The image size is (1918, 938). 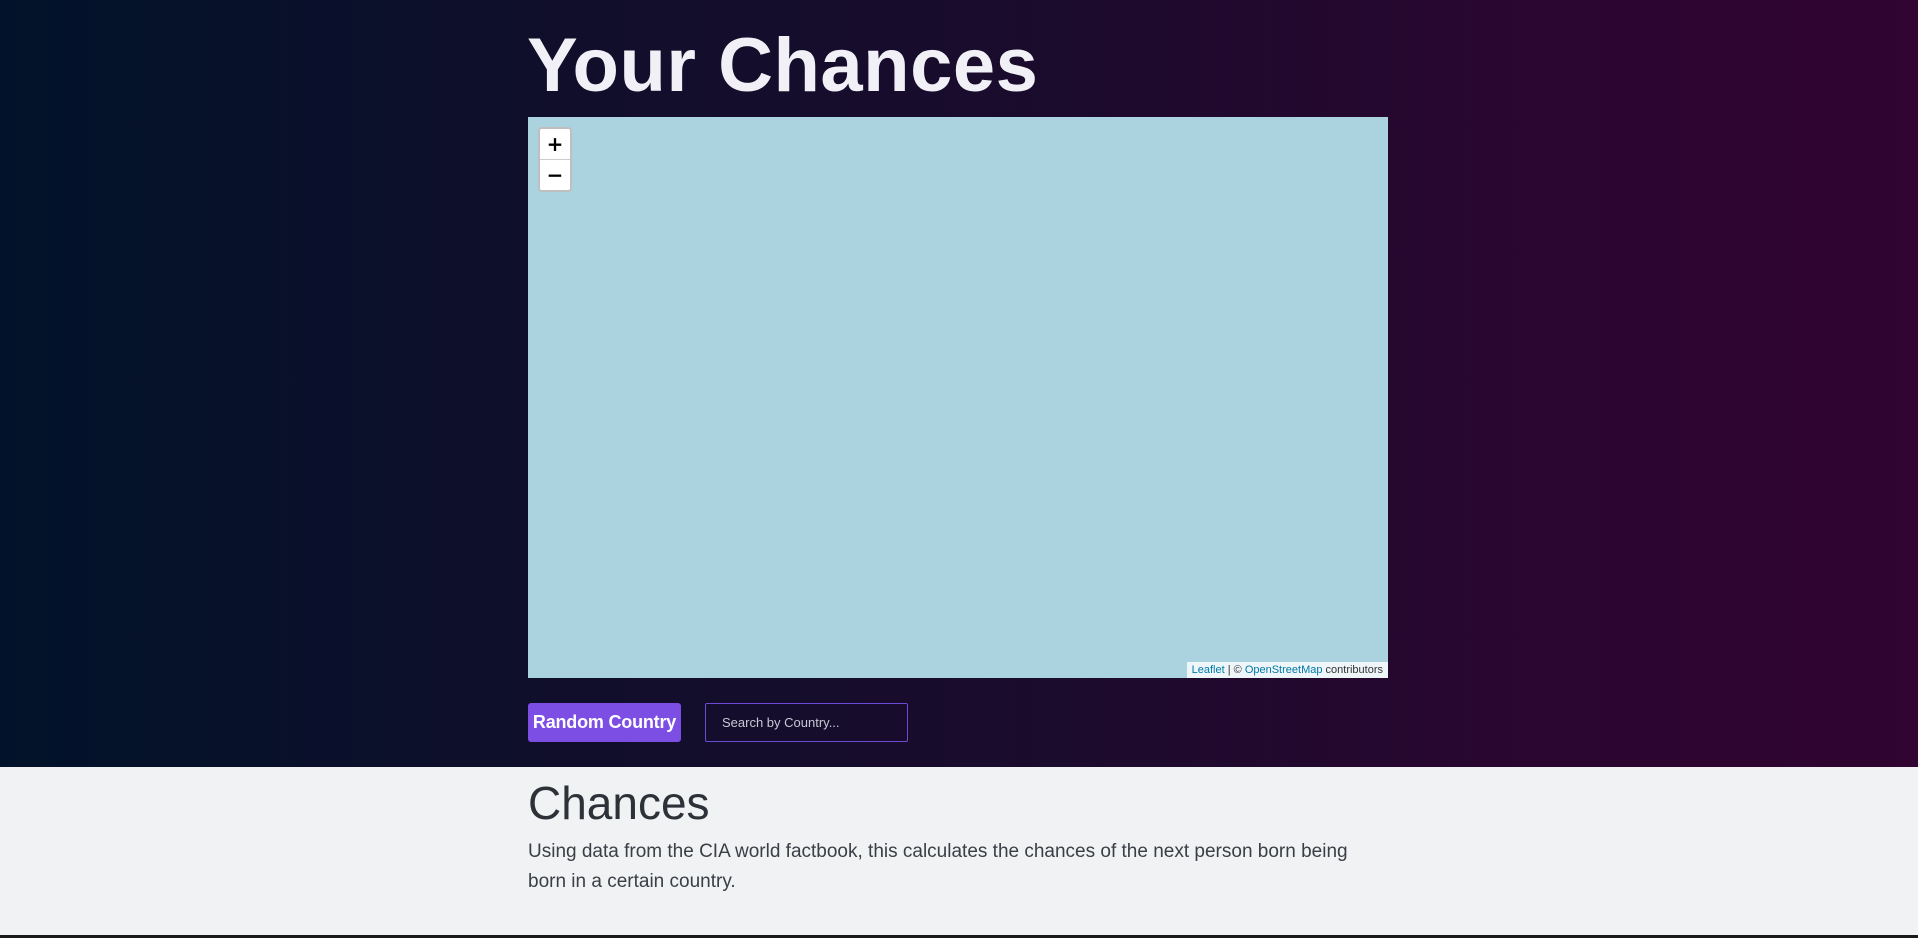 I want to click on leaflet-link: Leaflet, so click(x=1208, y=670).